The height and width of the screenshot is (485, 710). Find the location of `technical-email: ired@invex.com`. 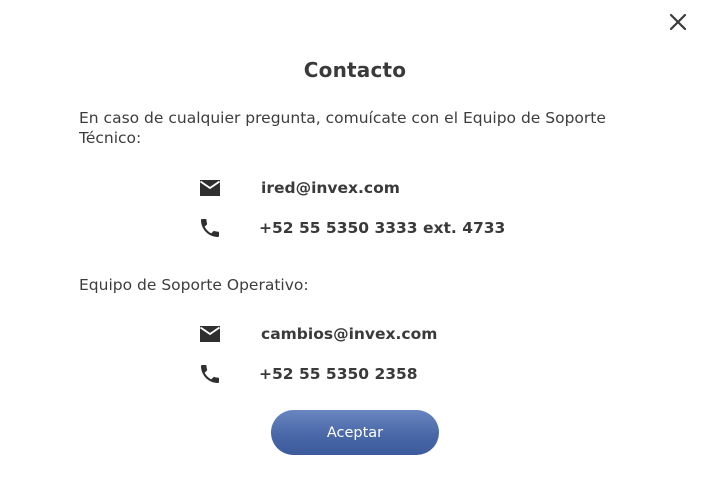

technical-email: ired@invex.com is located at coordinates (330, 188).